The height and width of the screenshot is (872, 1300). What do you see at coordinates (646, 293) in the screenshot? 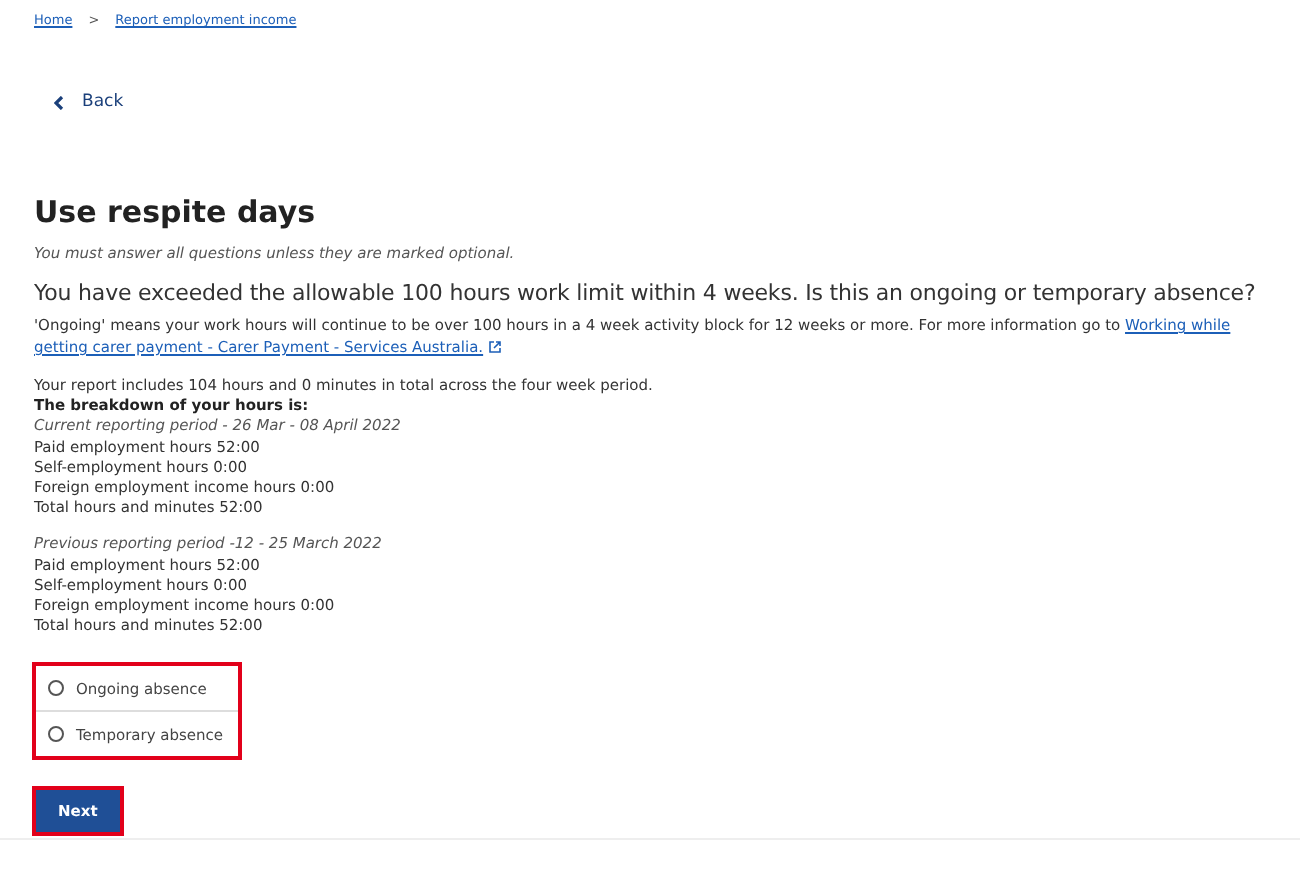
I see `question-text: You have exceeded the allowable 100 hours work limit within 4 weeks. Is this an ongoing or temporary absence?` at bounding box center [646, 293].